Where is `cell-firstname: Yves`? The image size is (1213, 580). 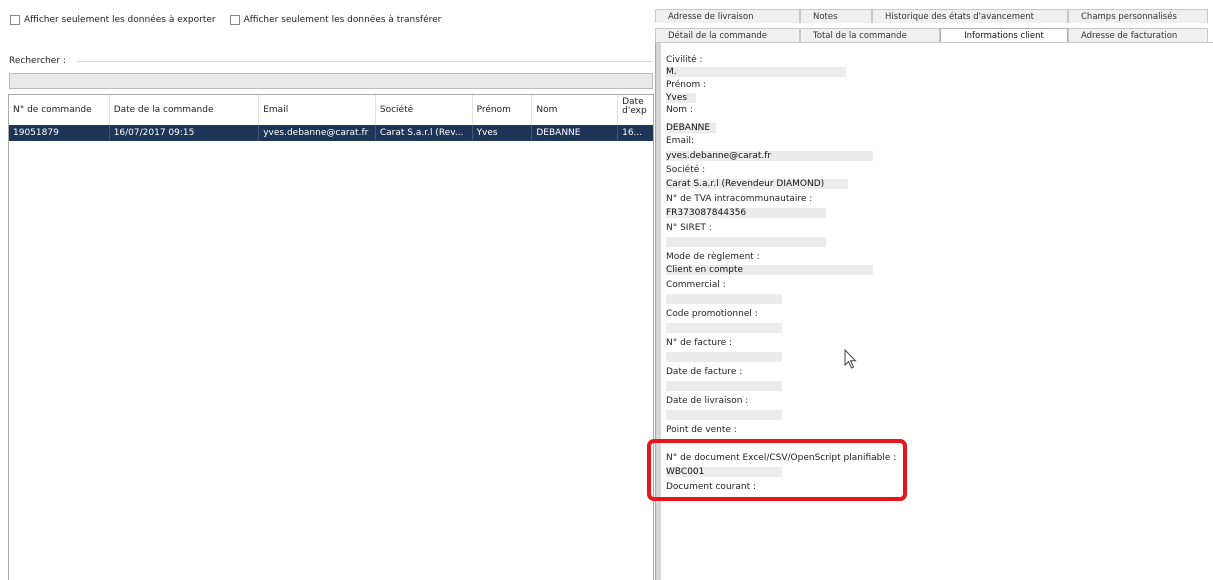
cell-firstname: Yves is located at coordinates (503, 133).